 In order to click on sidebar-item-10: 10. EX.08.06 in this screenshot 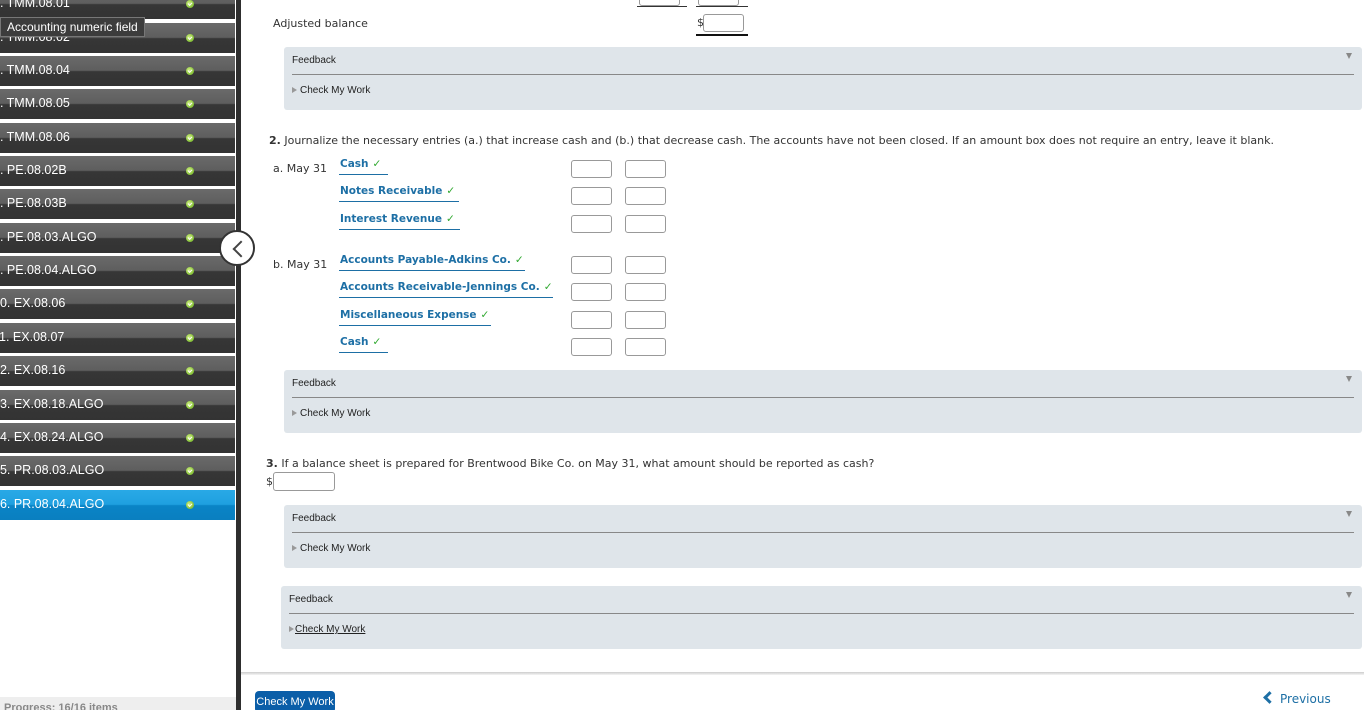, I will do `click(117, 304)`.